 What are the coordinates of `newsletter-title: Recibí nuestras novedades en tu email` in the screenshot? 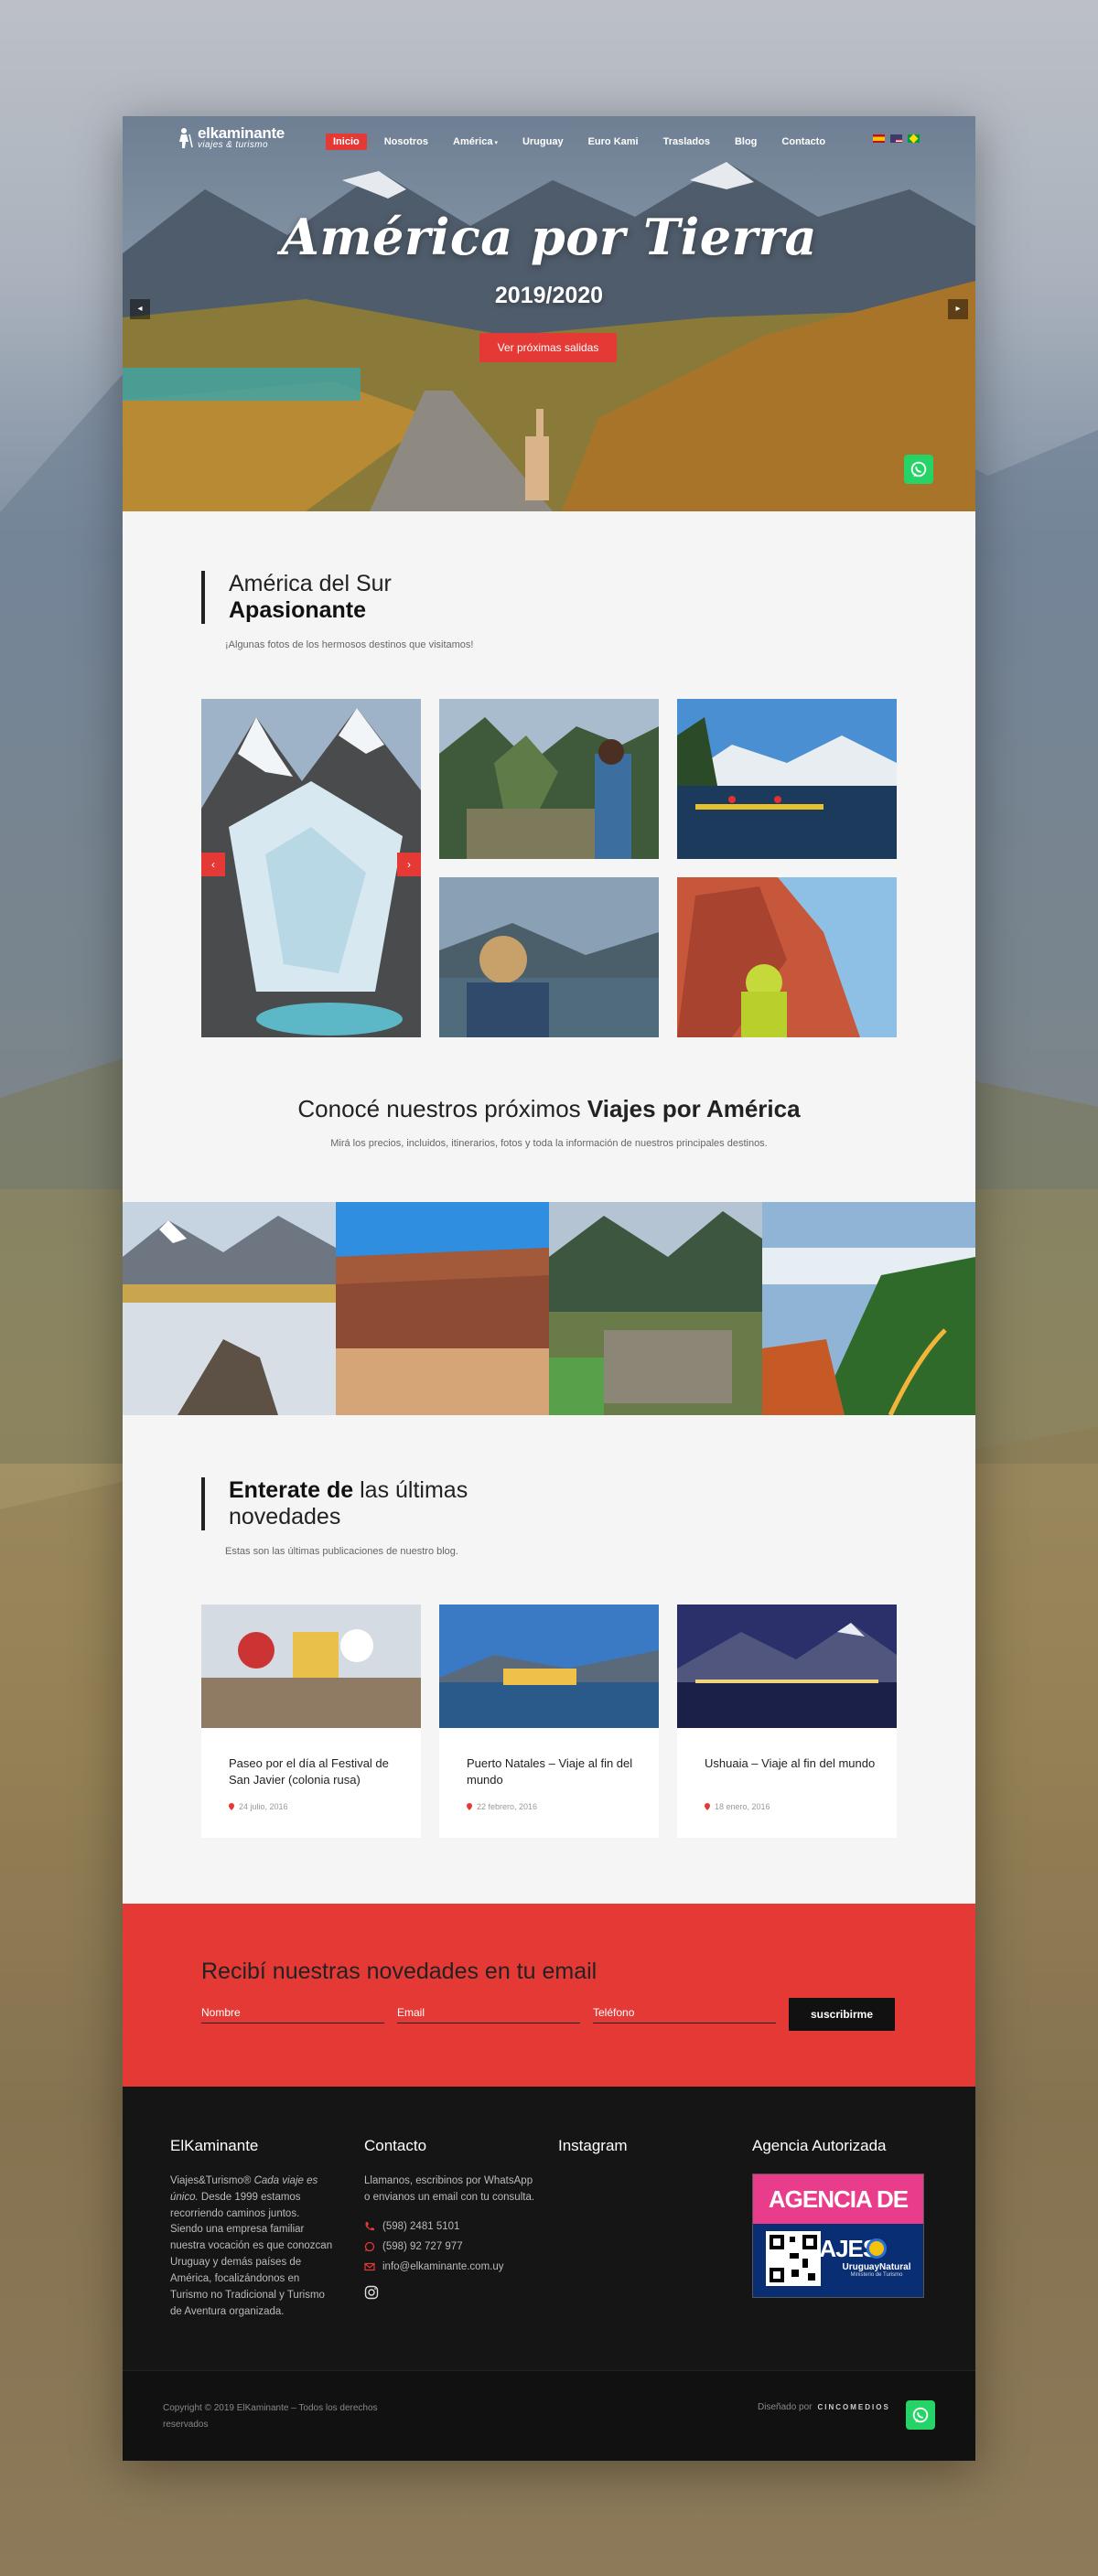 It's located at (399, 1971).